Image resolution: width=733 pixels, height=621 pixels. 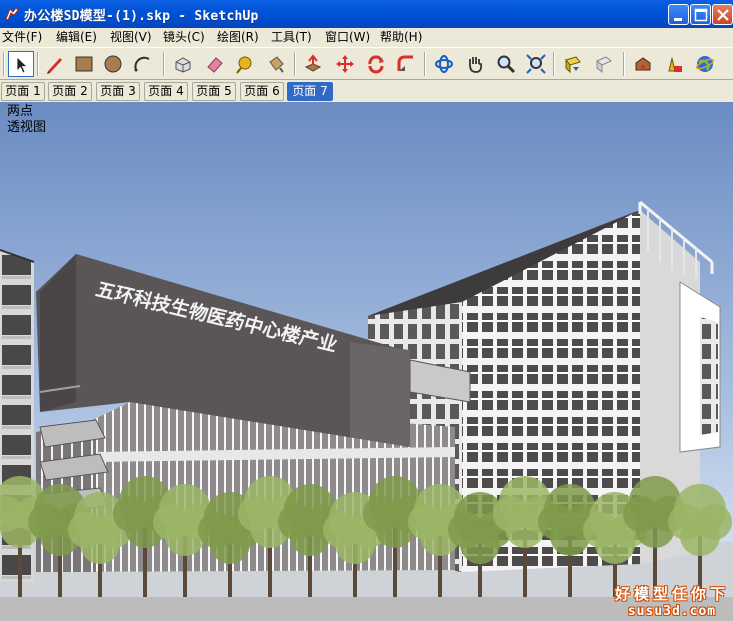 I want to click on orbit-tool-button, so click(x=444, y=64).